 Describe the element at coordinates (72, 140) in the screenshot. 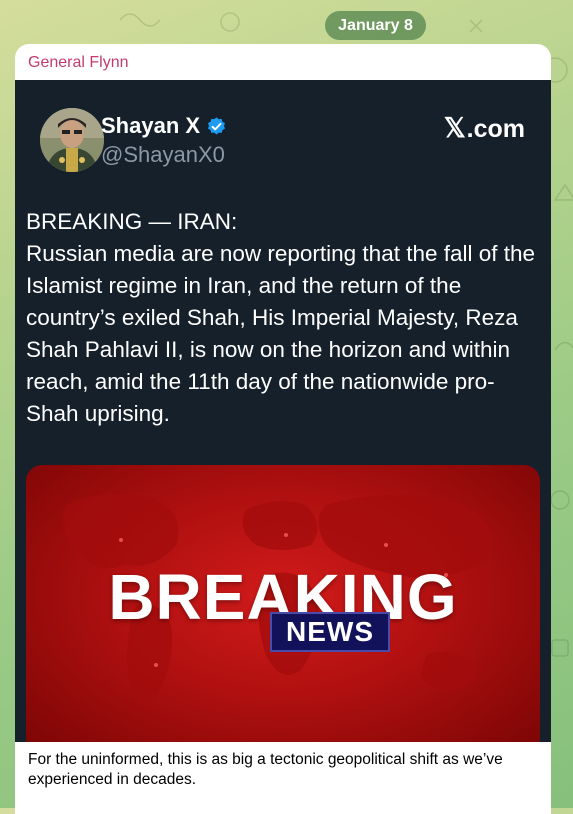

I see `avatar` at that location.